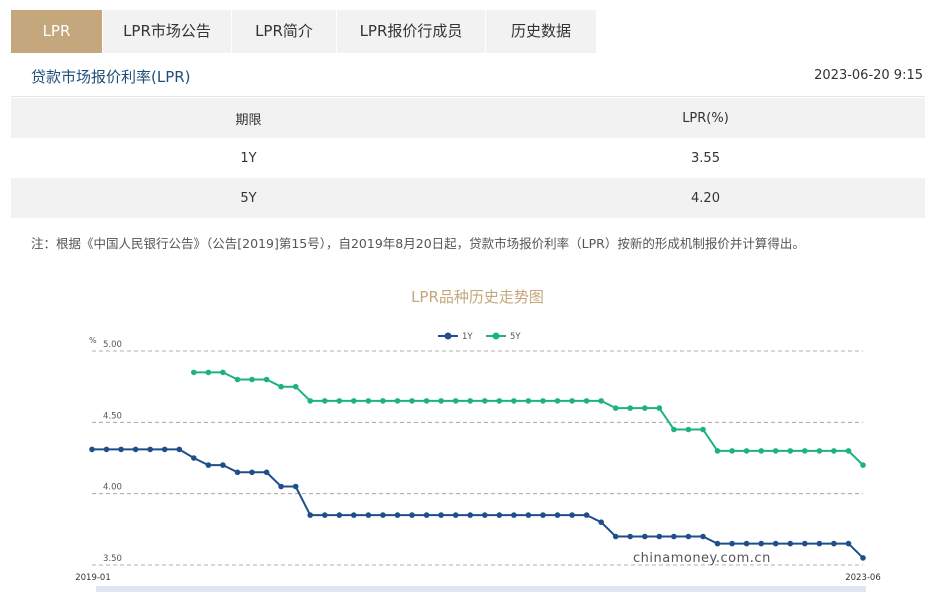  I want to click on release-timestamp: 2023-06-20 9:15, so click(868, 75).